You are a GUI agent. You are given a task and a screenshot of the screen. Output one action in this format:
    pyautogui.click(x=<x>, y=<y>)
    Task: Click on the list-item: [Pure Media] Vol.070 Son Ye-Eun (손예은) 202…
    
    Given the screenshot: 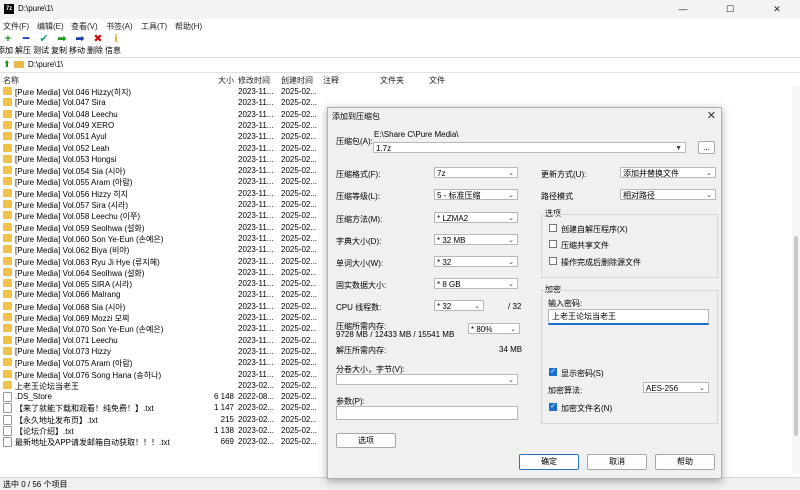 What is the action you would take?
    pyautogui.click(x=165, y=328)
    